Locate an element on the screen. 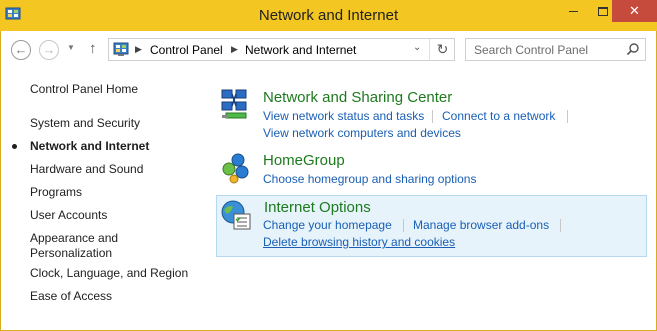 This screenshot has width=657, height=331. recent-locations-button: ▼ is located at coordinates (71, 47).